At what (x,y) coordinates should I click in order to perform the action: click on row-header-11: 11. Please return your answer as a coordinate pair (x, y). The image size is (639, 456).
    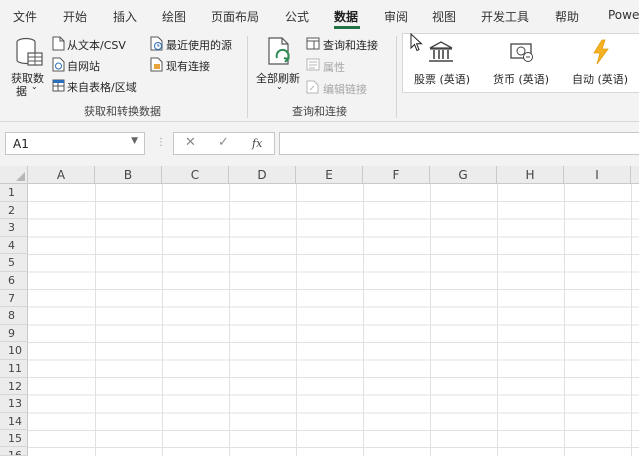
    Looking at the image, I should click on (14, 369).